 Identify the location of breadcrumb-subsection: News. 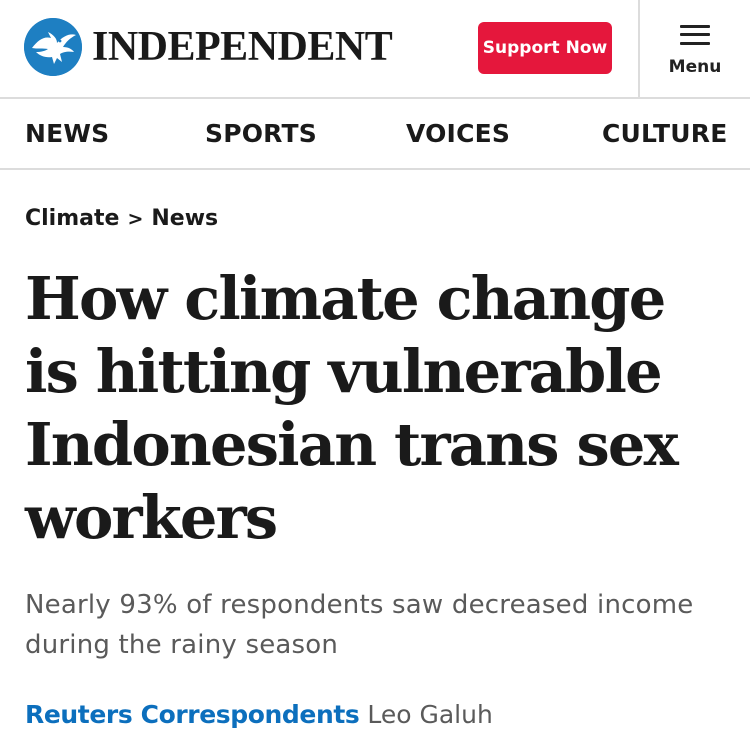
(184, 218).